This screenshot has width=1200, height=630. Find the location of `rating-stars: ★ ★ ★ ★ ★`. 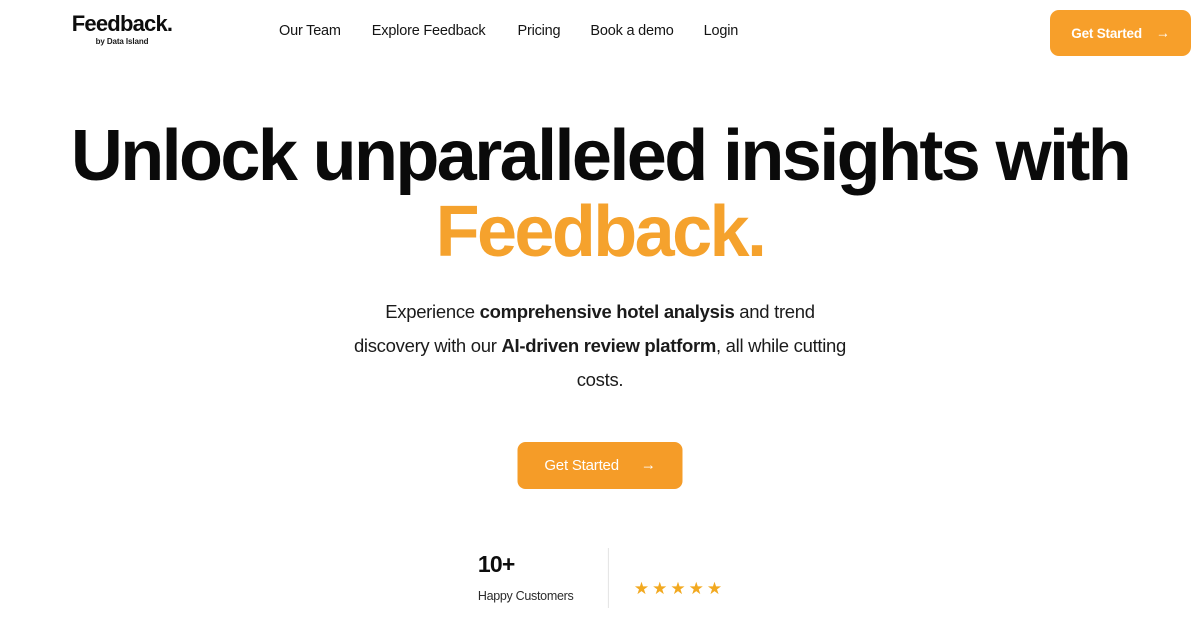

rating-stars: ★ ★ ★ ★ ★ is located at coordinates (665, 588).